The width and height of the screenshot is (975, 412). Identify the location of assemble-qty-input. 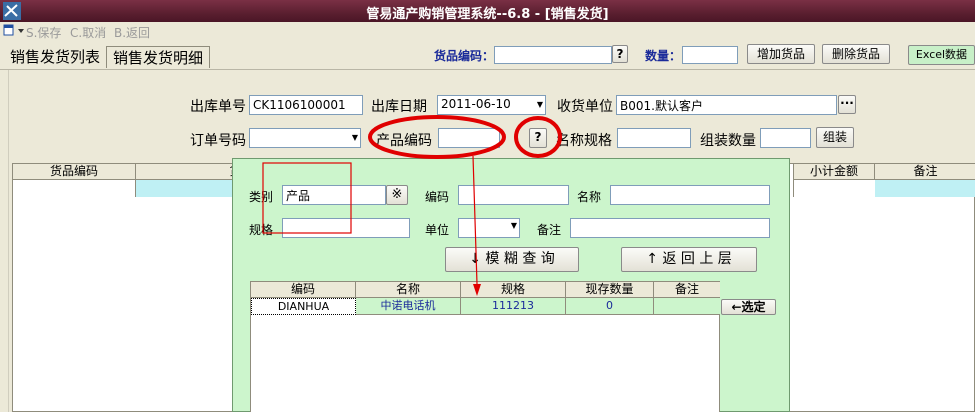
(785, 138).